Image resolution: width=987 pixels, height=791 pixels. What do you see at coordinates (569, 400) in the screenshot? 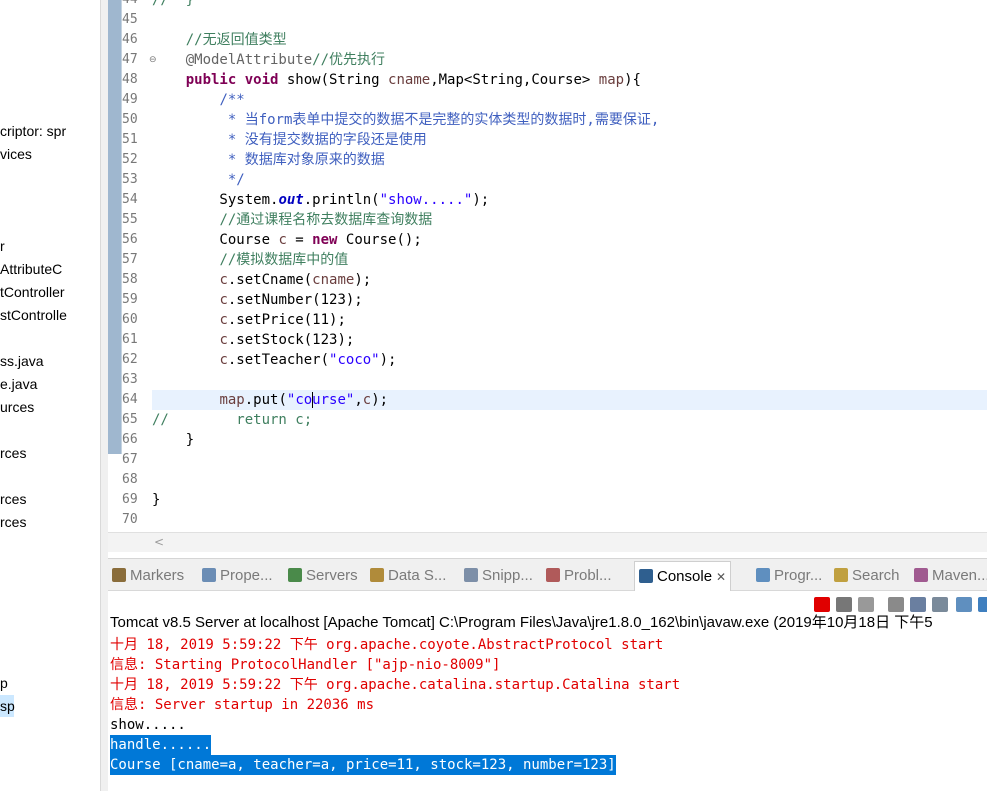
I see `code-line: map.put("course",c);` at bounding box center [569, 400].